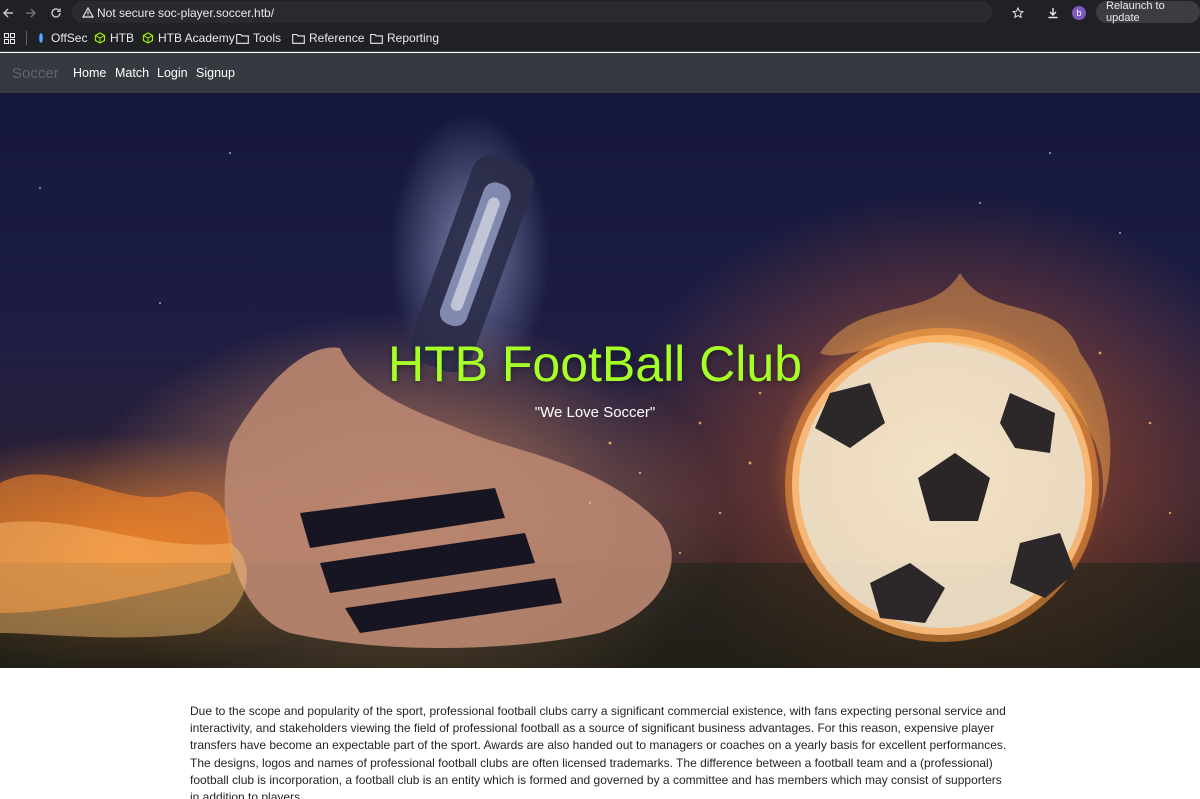  Describe the element at coordinates (1148, 12) in the screenshot. I see `relaunch-button: Relaunch to update` at that location.